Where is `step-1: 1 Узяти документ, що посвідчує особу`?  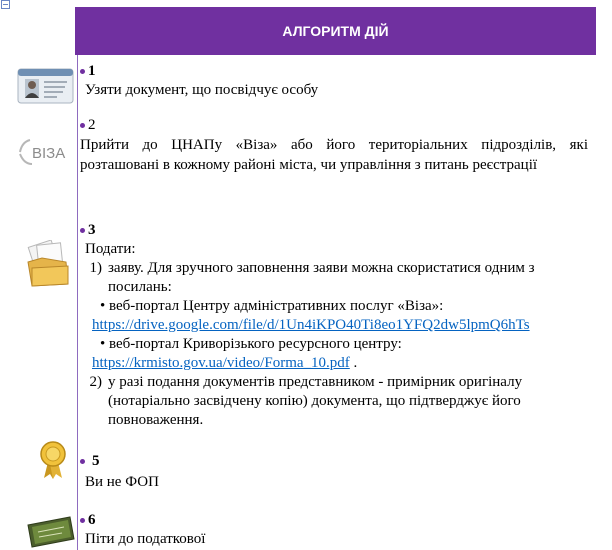
step-1: 1 Узяти документ, що посвідчує особу is located at coordinates (199, 81).